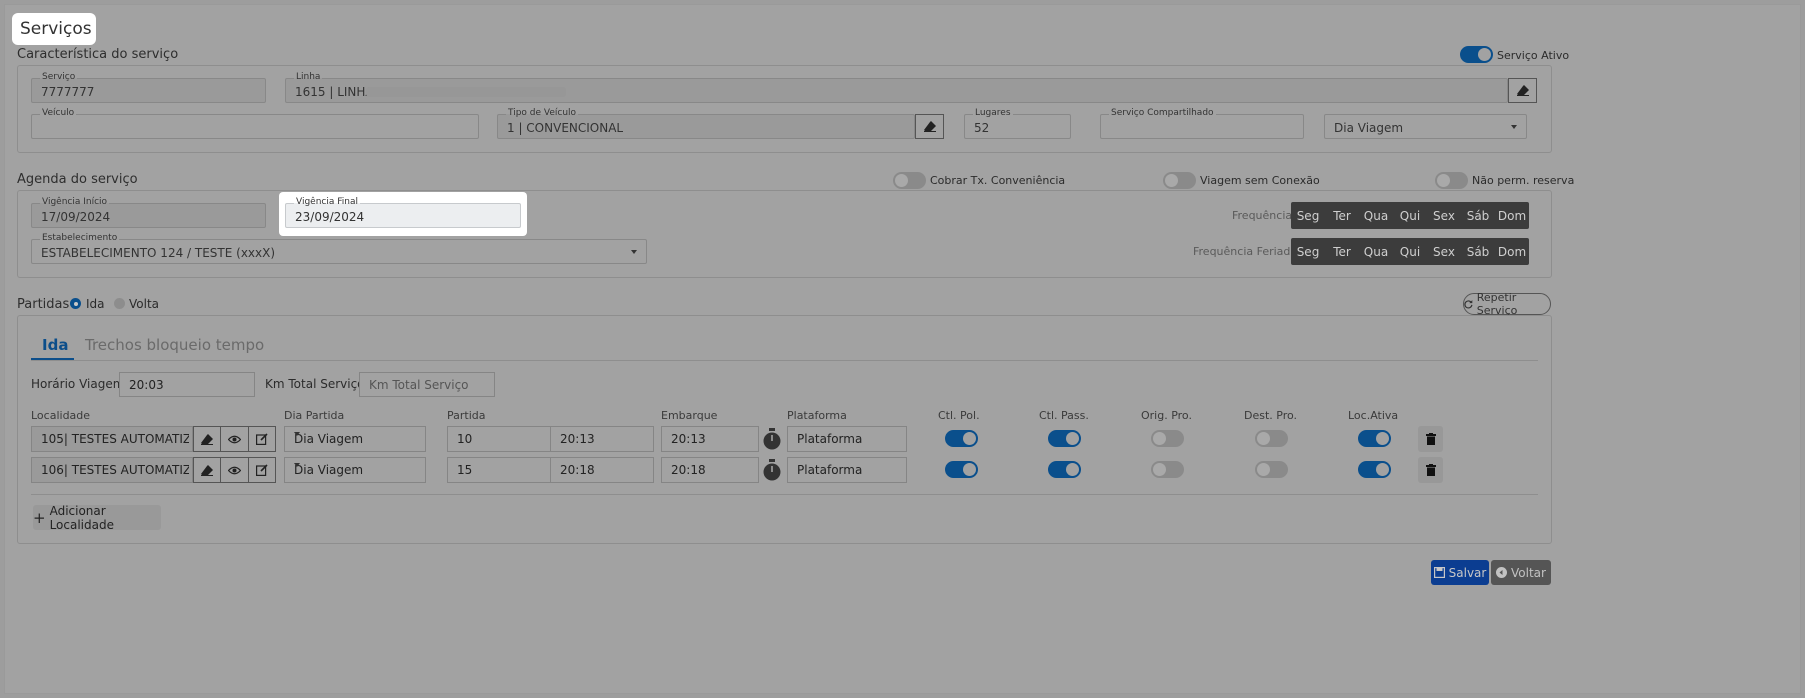  I want to click on frequencia-days: Seg Ter Qua Qui Sex Sáb Dom, so click(1410, 215).